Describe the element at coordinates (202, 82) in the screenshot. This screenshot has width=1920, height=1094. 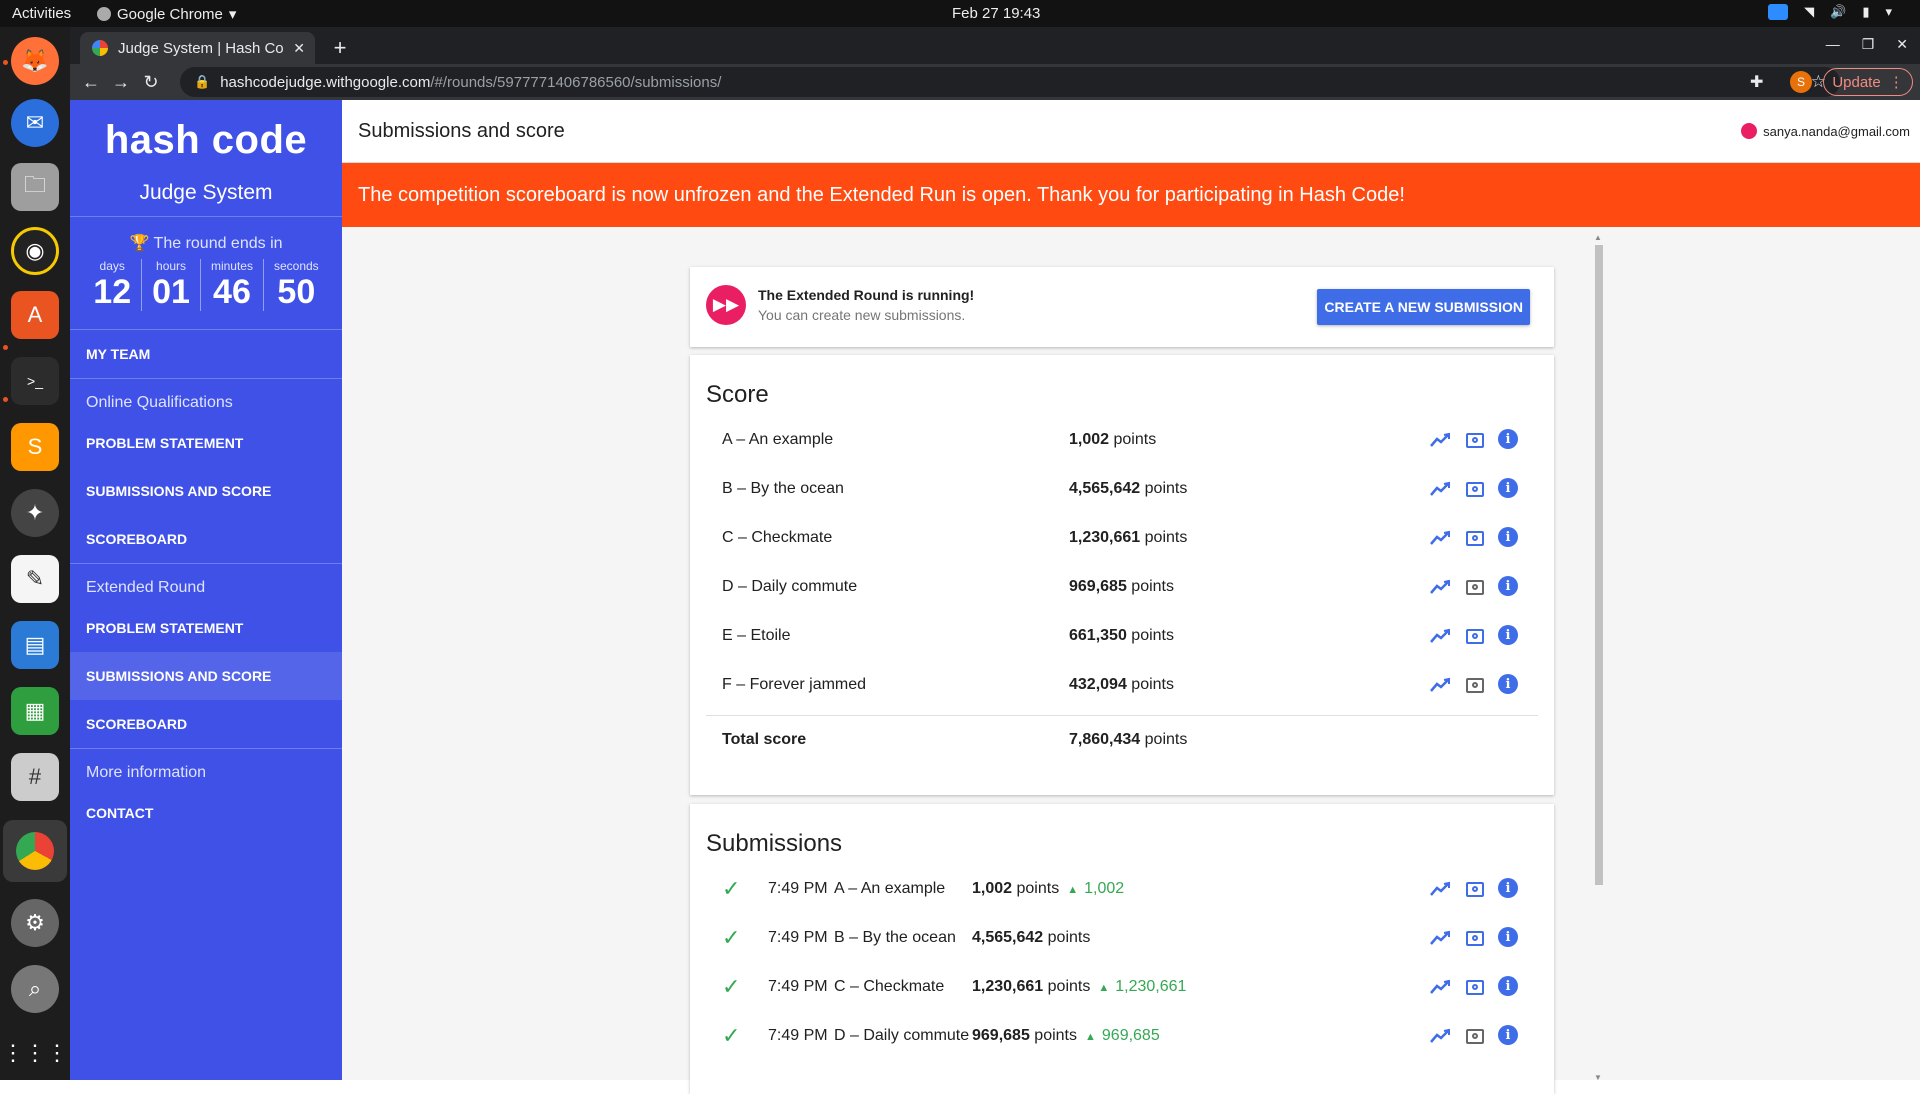
I see `lock-icon: 🔒` at that location.